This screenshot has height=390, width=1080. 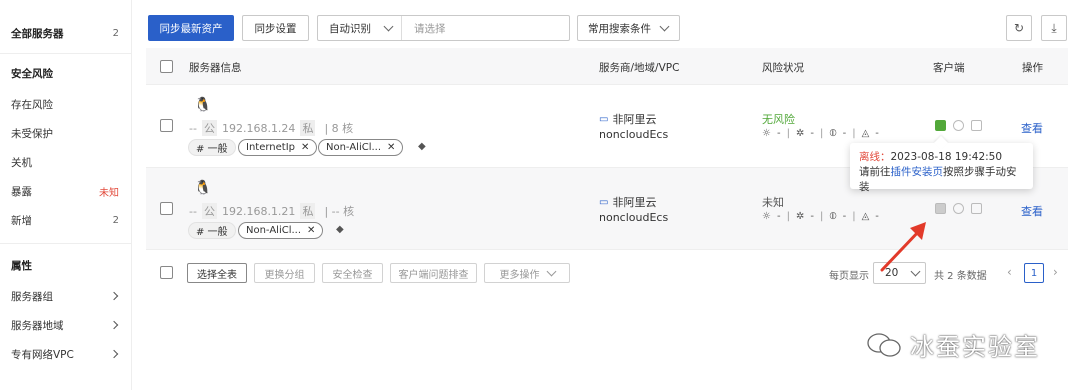 What do you see at coordinates (275, 28) in the screenshot?
I see `sync-settings-button: 同步设置` at bounding box center [275, 28].